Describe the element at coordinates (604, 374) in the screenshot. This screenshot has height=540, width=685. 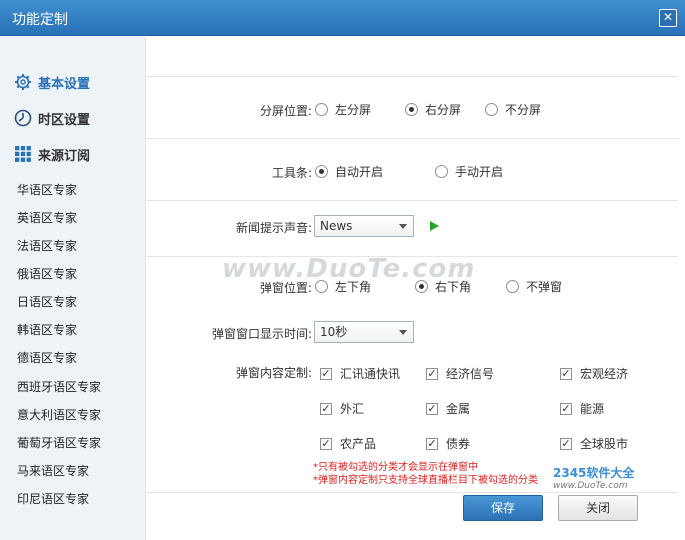
I see `checkbox-label: 宏观经济` at that location.